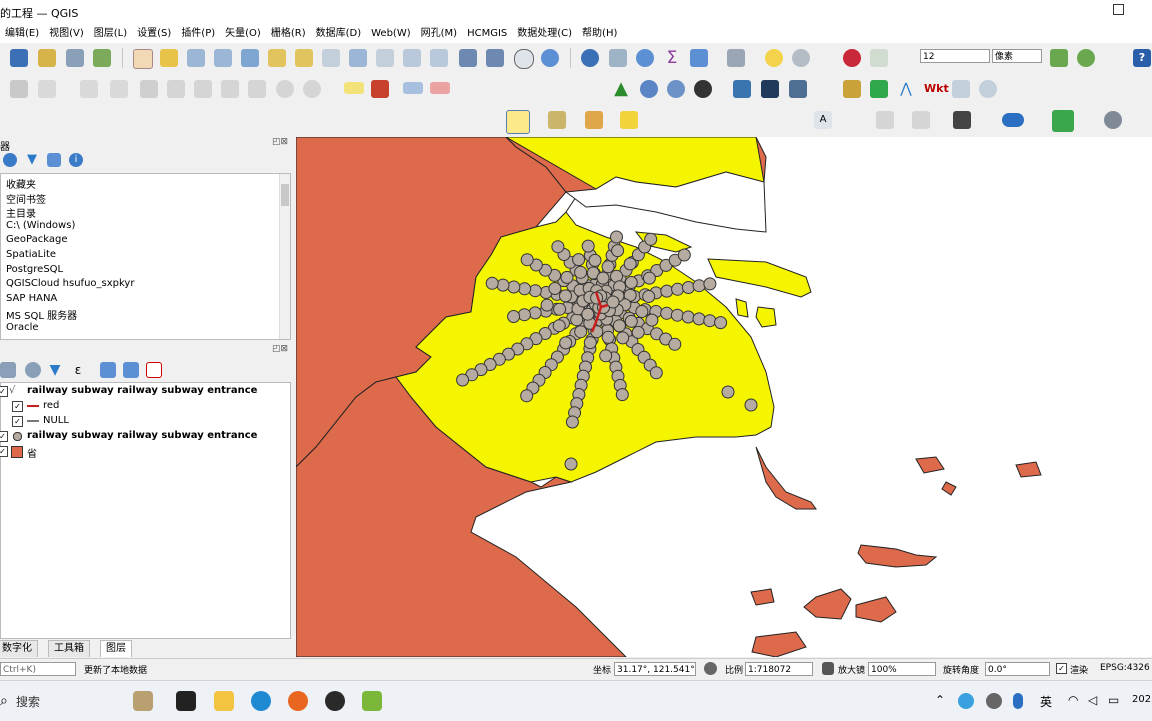 Image resolution: width=1152 pixels, height=721 pixels. I want to click on menu-item-6: 栅格(R), so click(288, 34).